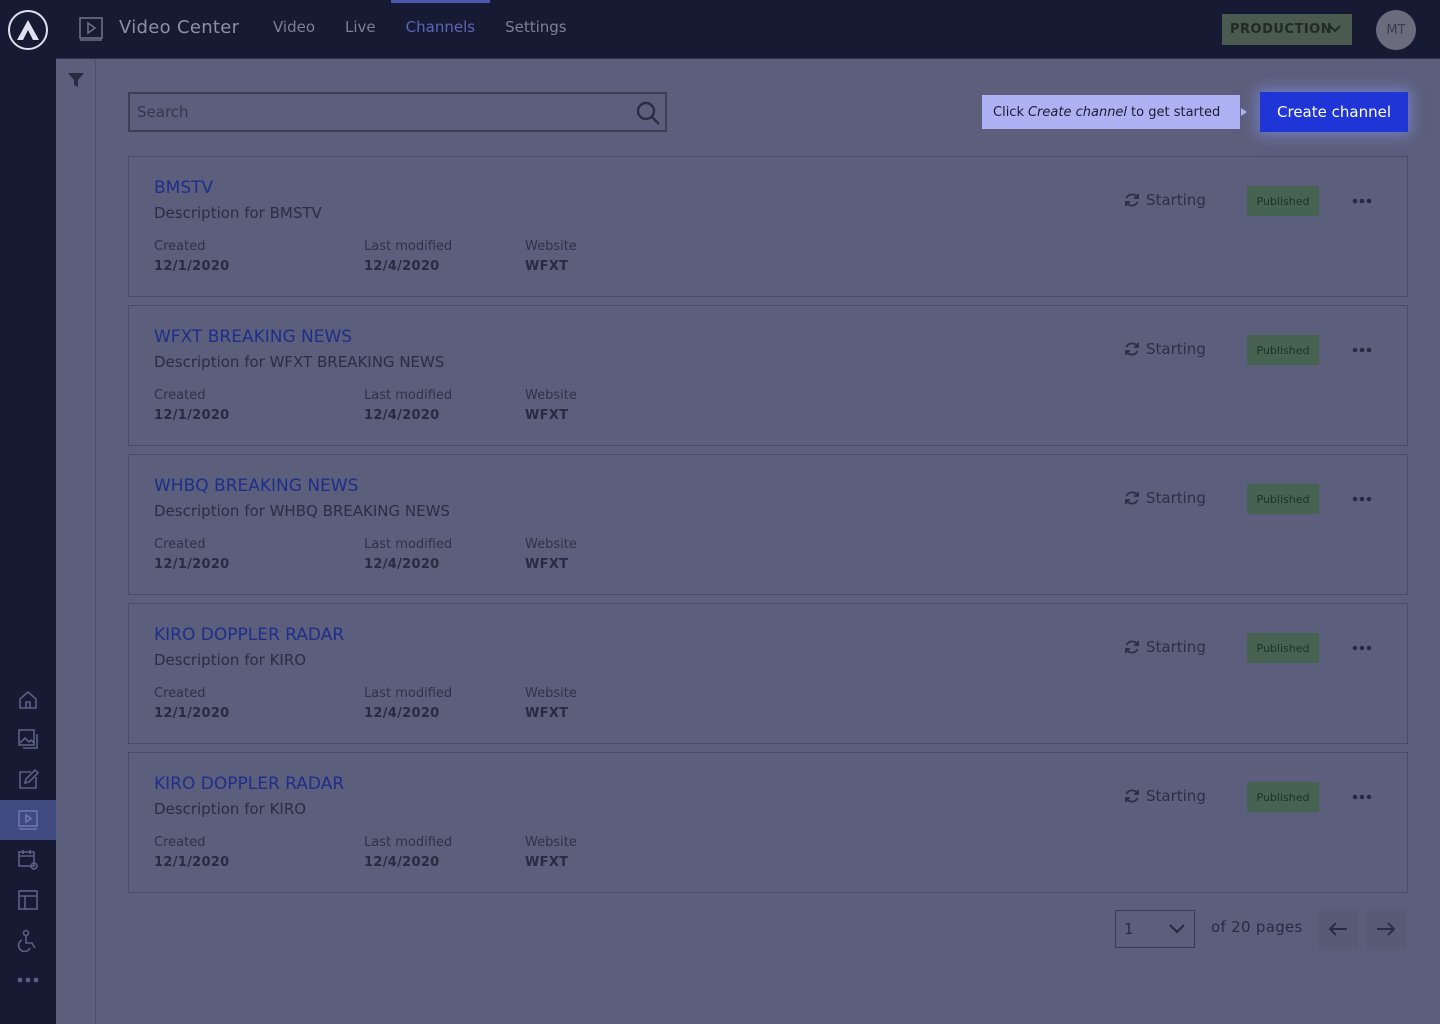  I want to click on prev-page-button, so click(1338, 929).